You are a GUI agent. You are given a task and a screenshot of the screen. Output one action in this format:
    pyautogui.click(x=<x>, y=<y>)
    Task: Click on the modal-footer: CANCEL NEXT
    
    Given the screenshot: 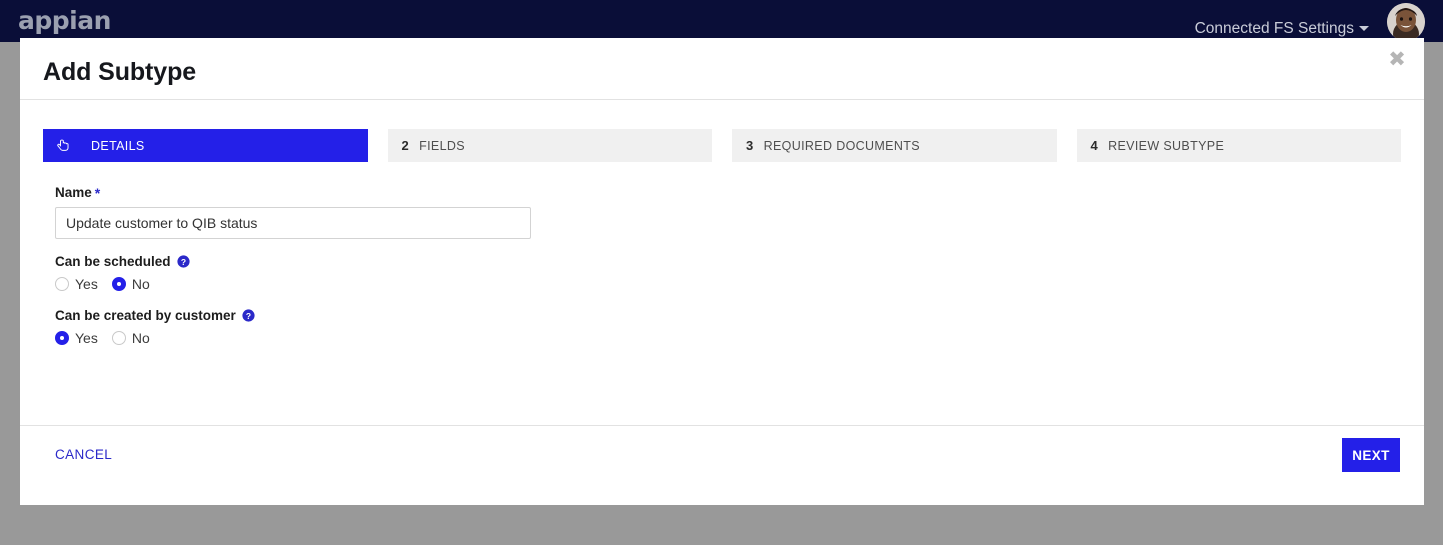 What is the action you would take?
    pyautogui.click(x=722, y=465)
    